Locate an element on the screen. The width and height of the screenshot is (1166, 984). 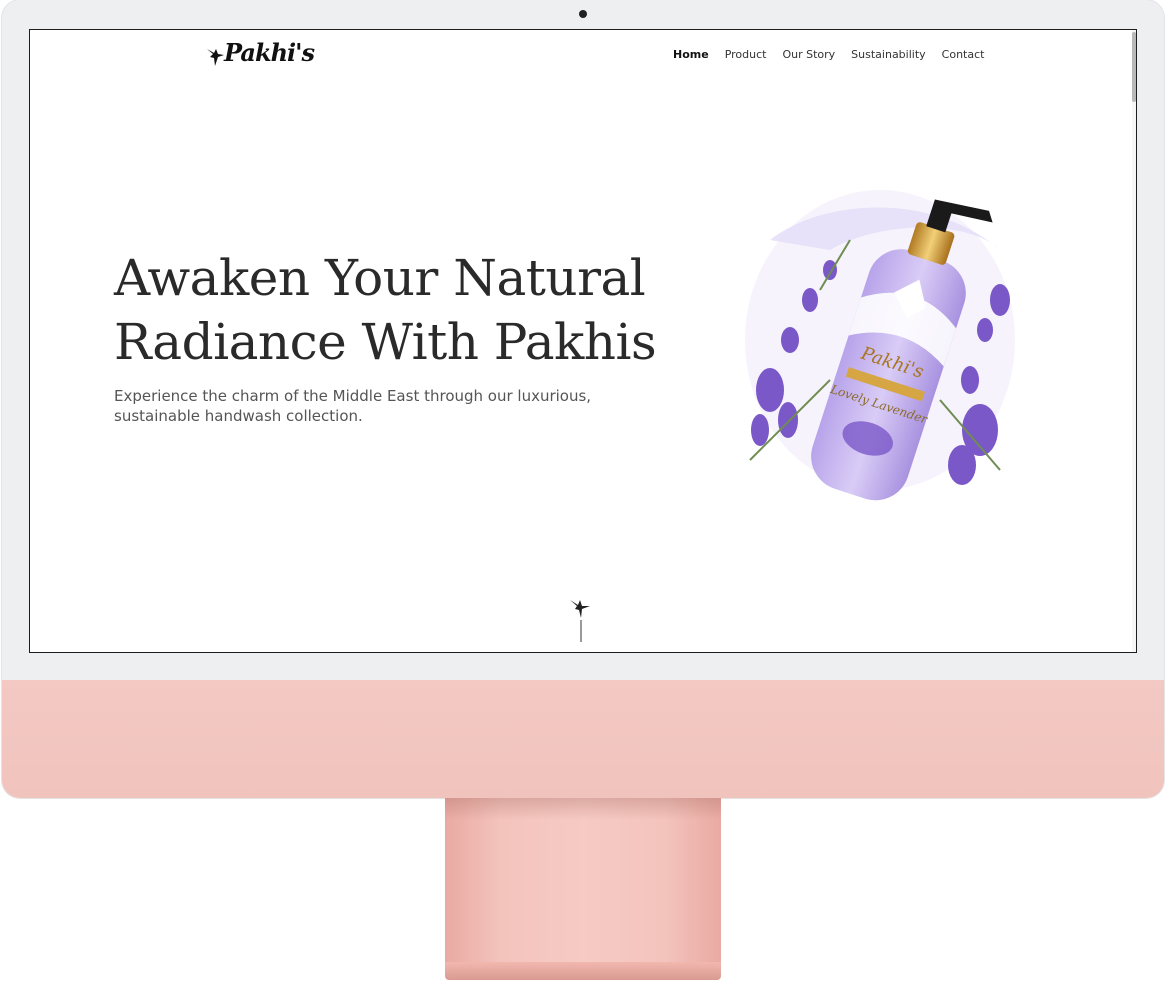
nav-item-our-story: Our Story is located at coordinates (808, 54).